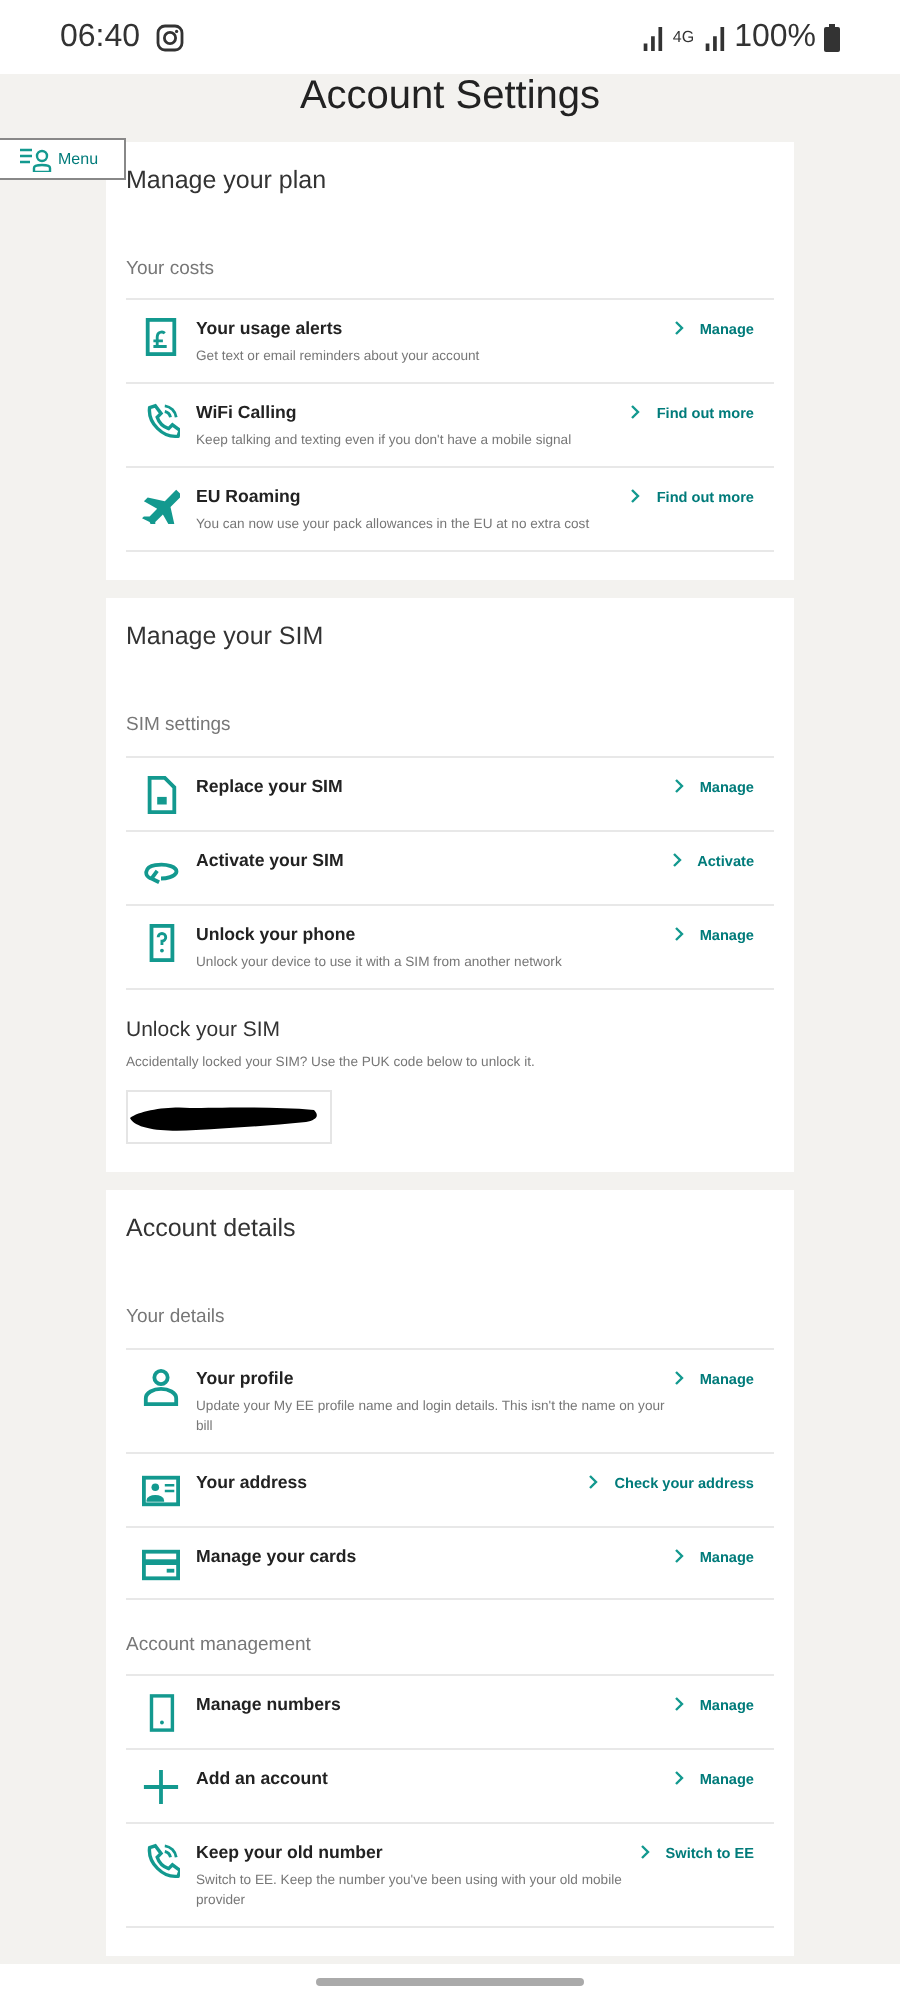  What do you see at coordinates (100, 37) in the screenshot?
I see `clock-time: 06:40` at bounding box center [100, 37].